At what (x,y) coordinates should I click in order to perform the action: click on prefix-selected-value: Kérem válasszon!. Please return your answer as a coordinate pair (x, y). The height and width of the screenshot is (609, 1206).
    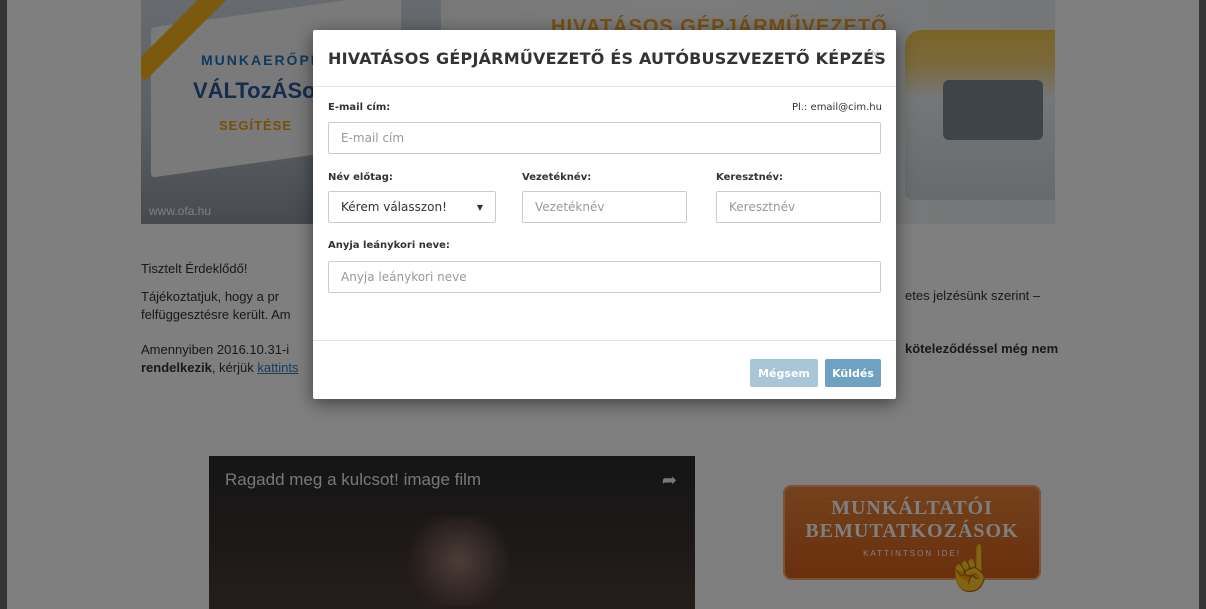
    Looking at the image, I should click on (394, 207).